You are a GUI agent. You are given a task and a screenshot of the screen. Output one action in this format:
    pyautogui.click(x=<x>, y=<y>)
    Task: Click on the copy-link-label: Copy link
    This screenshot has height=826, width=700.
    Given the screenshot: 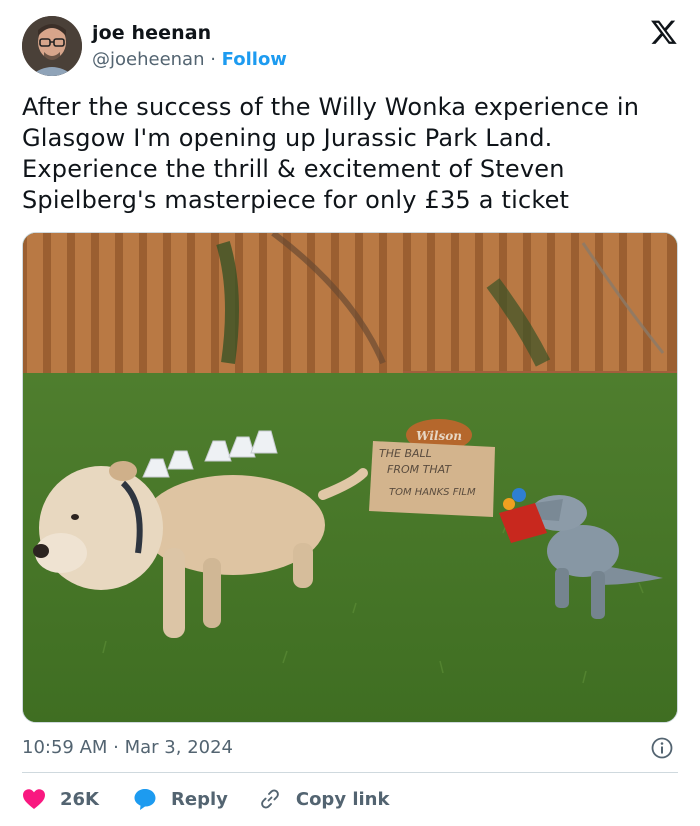 What is the action you would take?
    pyautogui.click(x=342, y=799)
    